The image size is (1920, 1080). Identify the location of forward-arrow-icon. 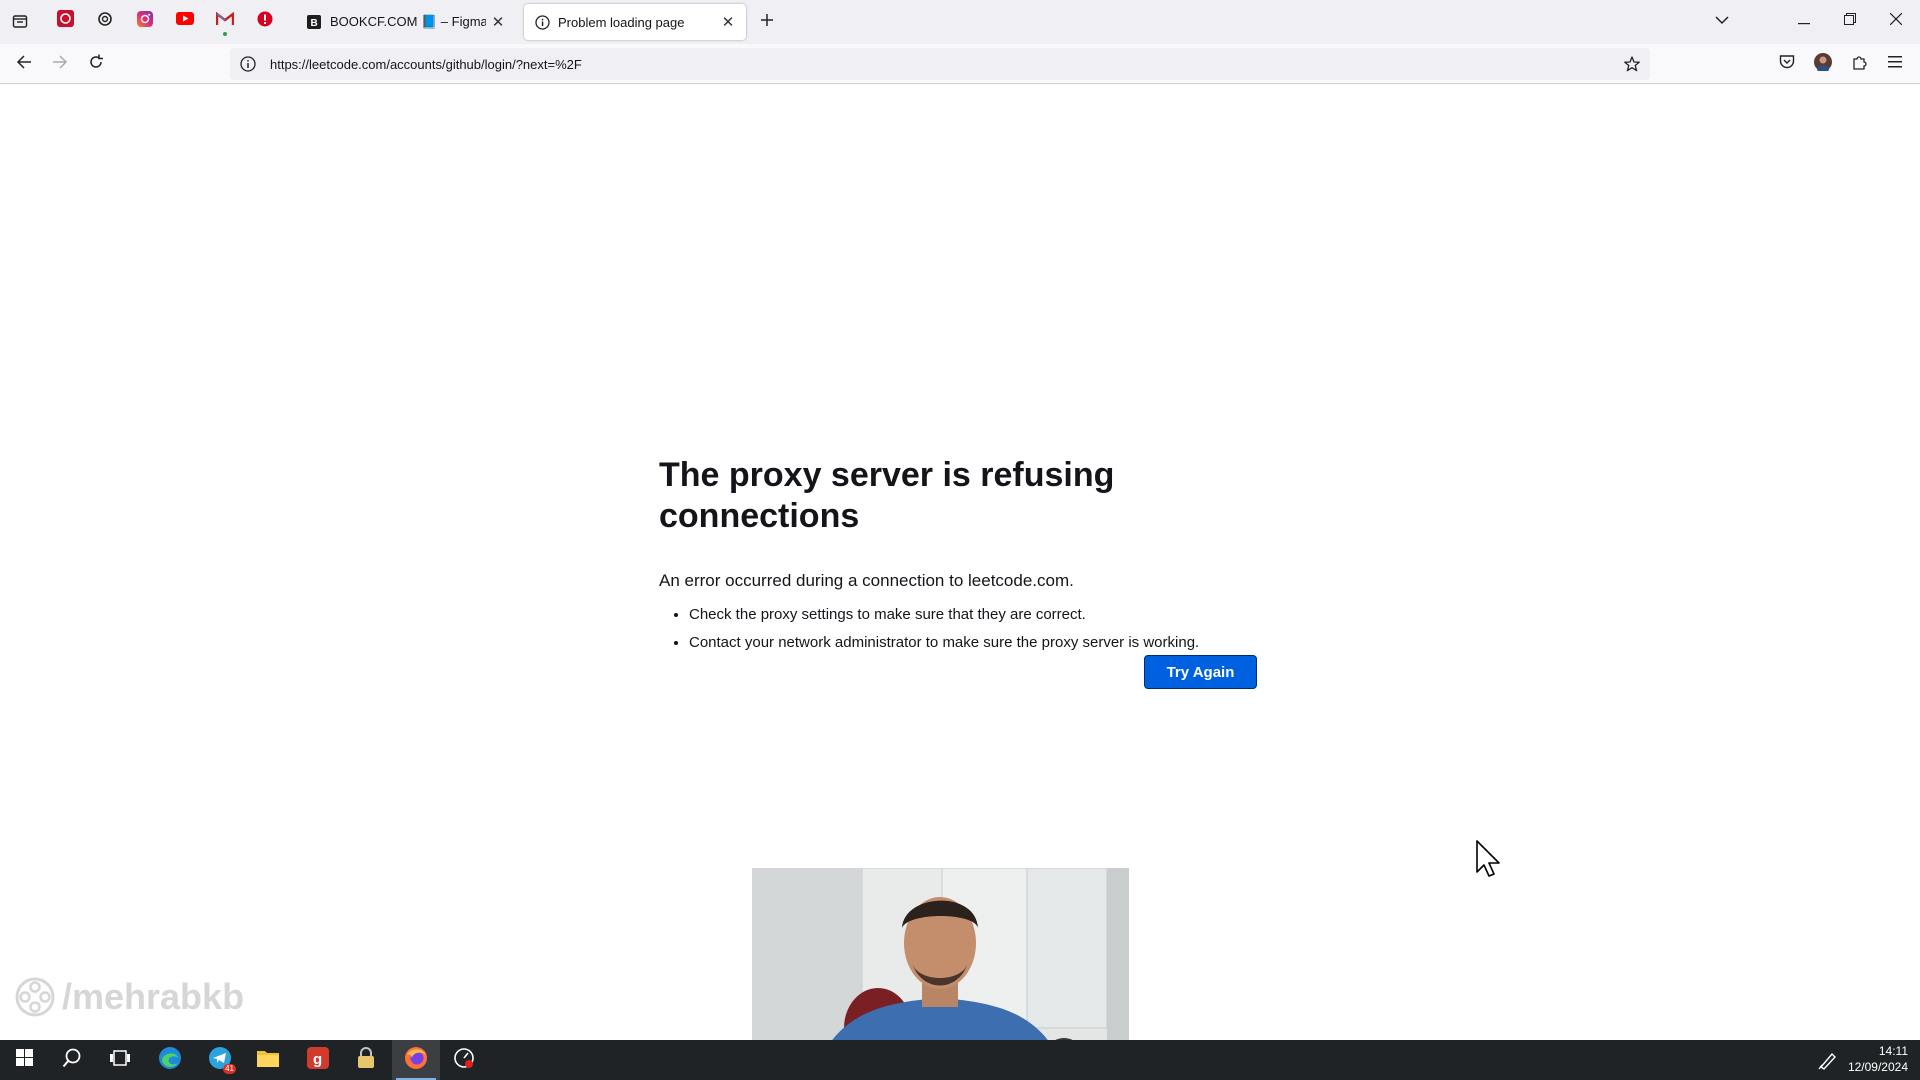
(60, 64).